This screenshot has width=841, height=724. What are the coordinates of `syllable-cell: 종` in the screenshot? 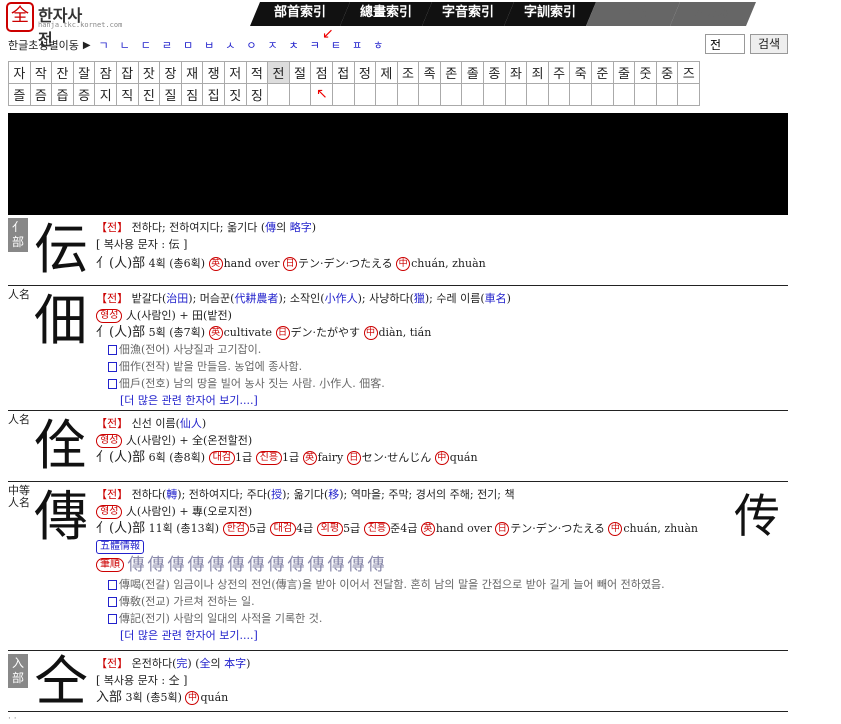 It's located at (494, 72).